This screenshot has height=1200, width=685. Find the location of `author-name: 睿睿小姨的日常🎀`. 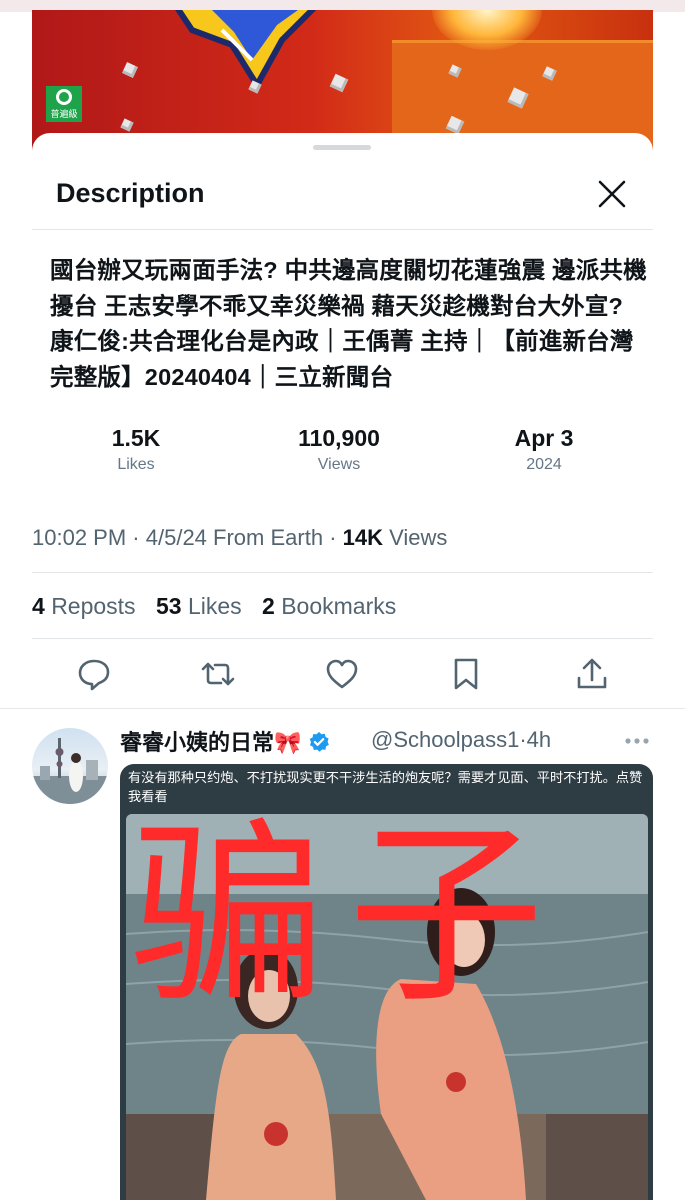

author-name: 睿睿小姨的日常🎀 is located at coordinates (225, 741).